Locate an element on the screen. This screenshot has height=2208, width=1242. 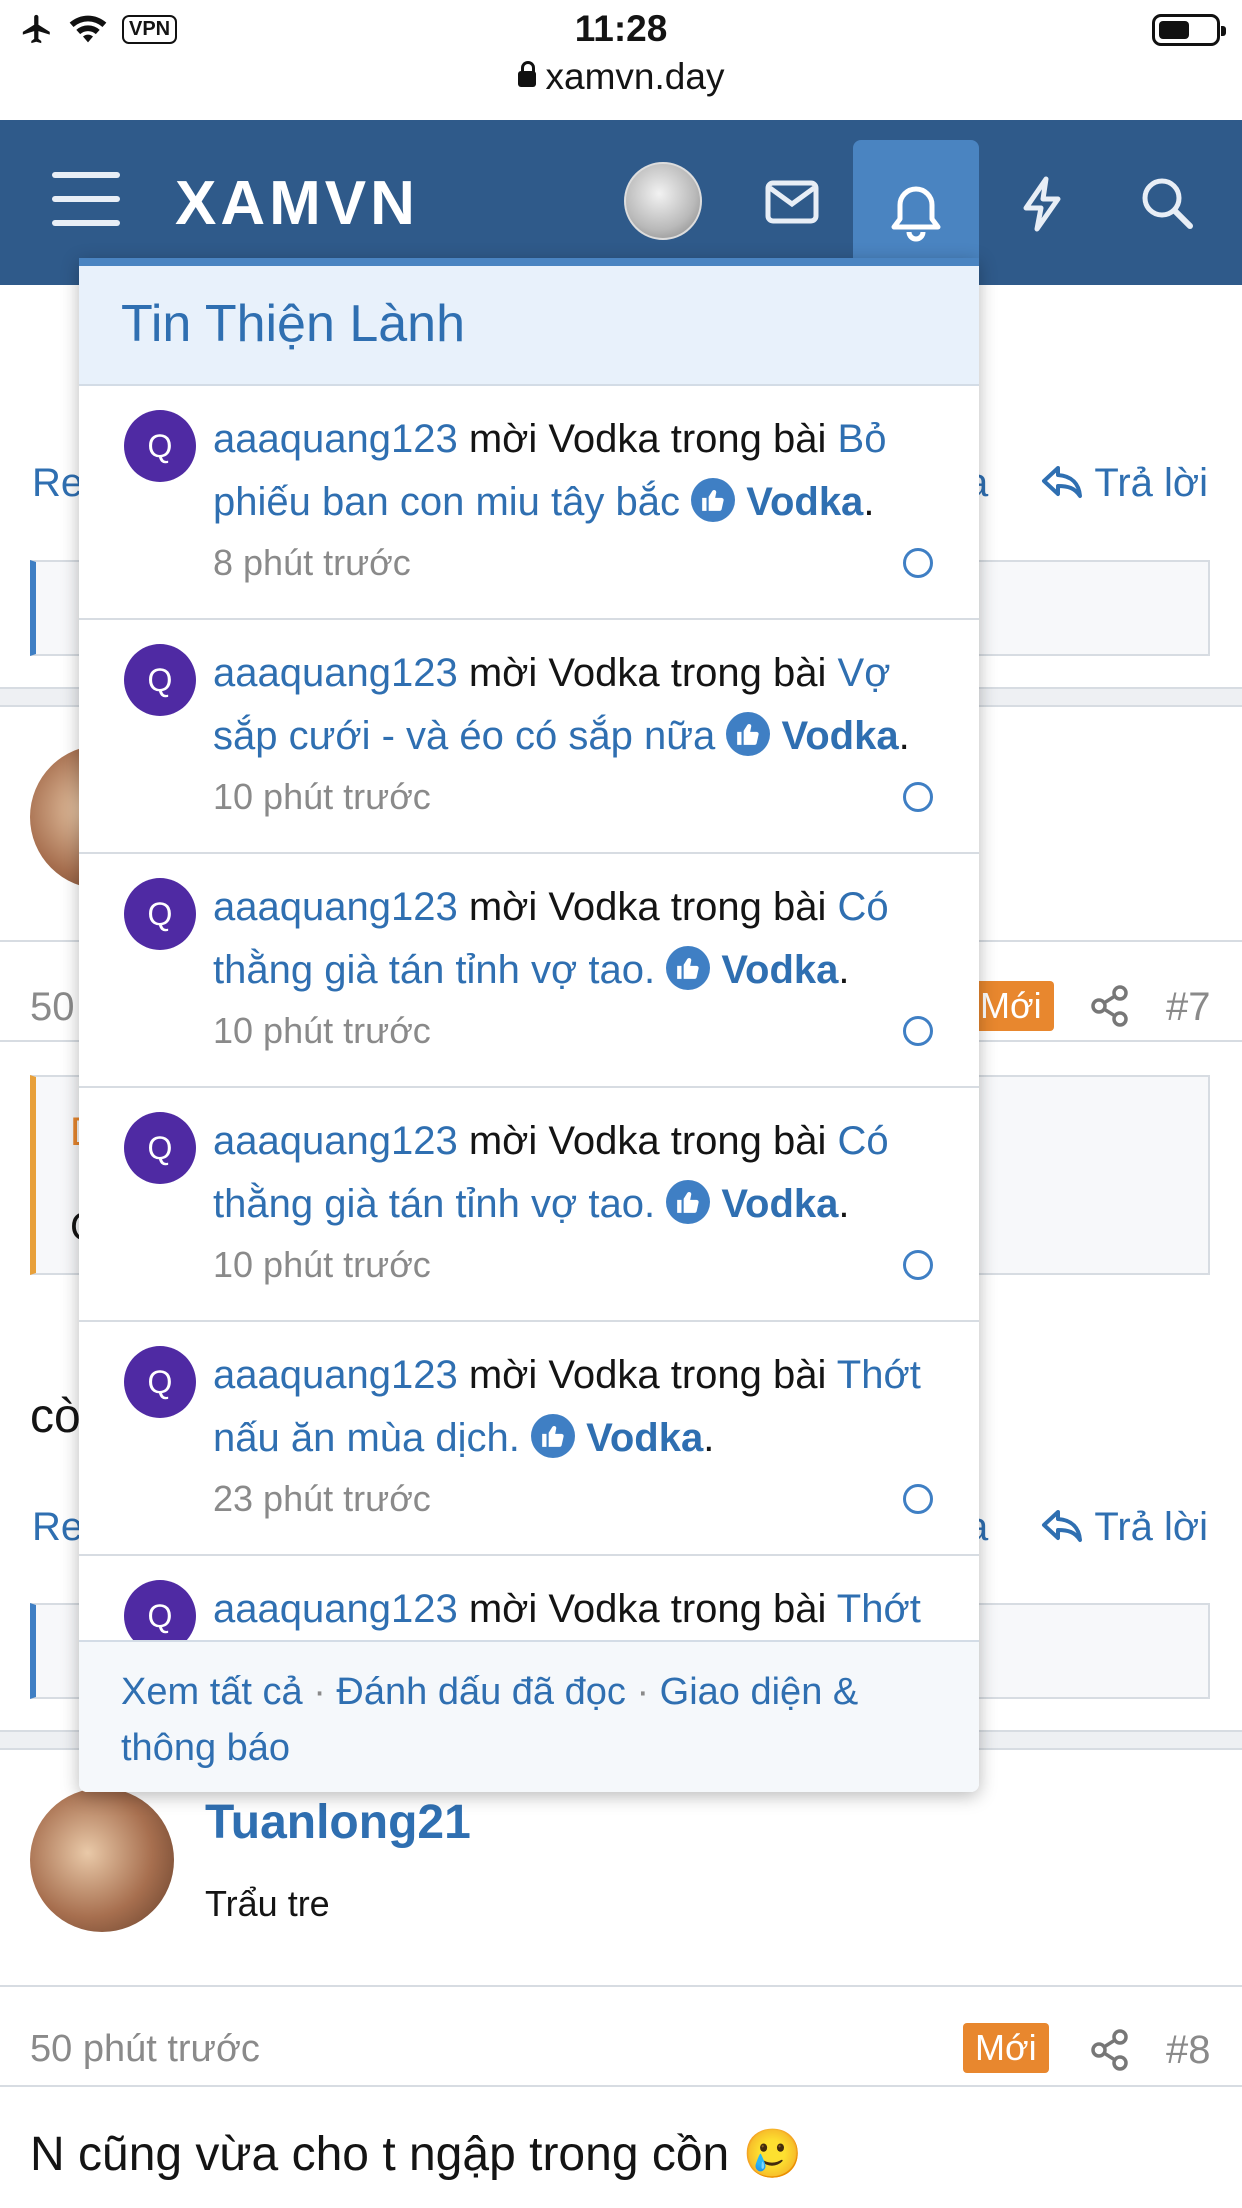
new-badge-8: Mới is located at coordinates (1006, 2048).